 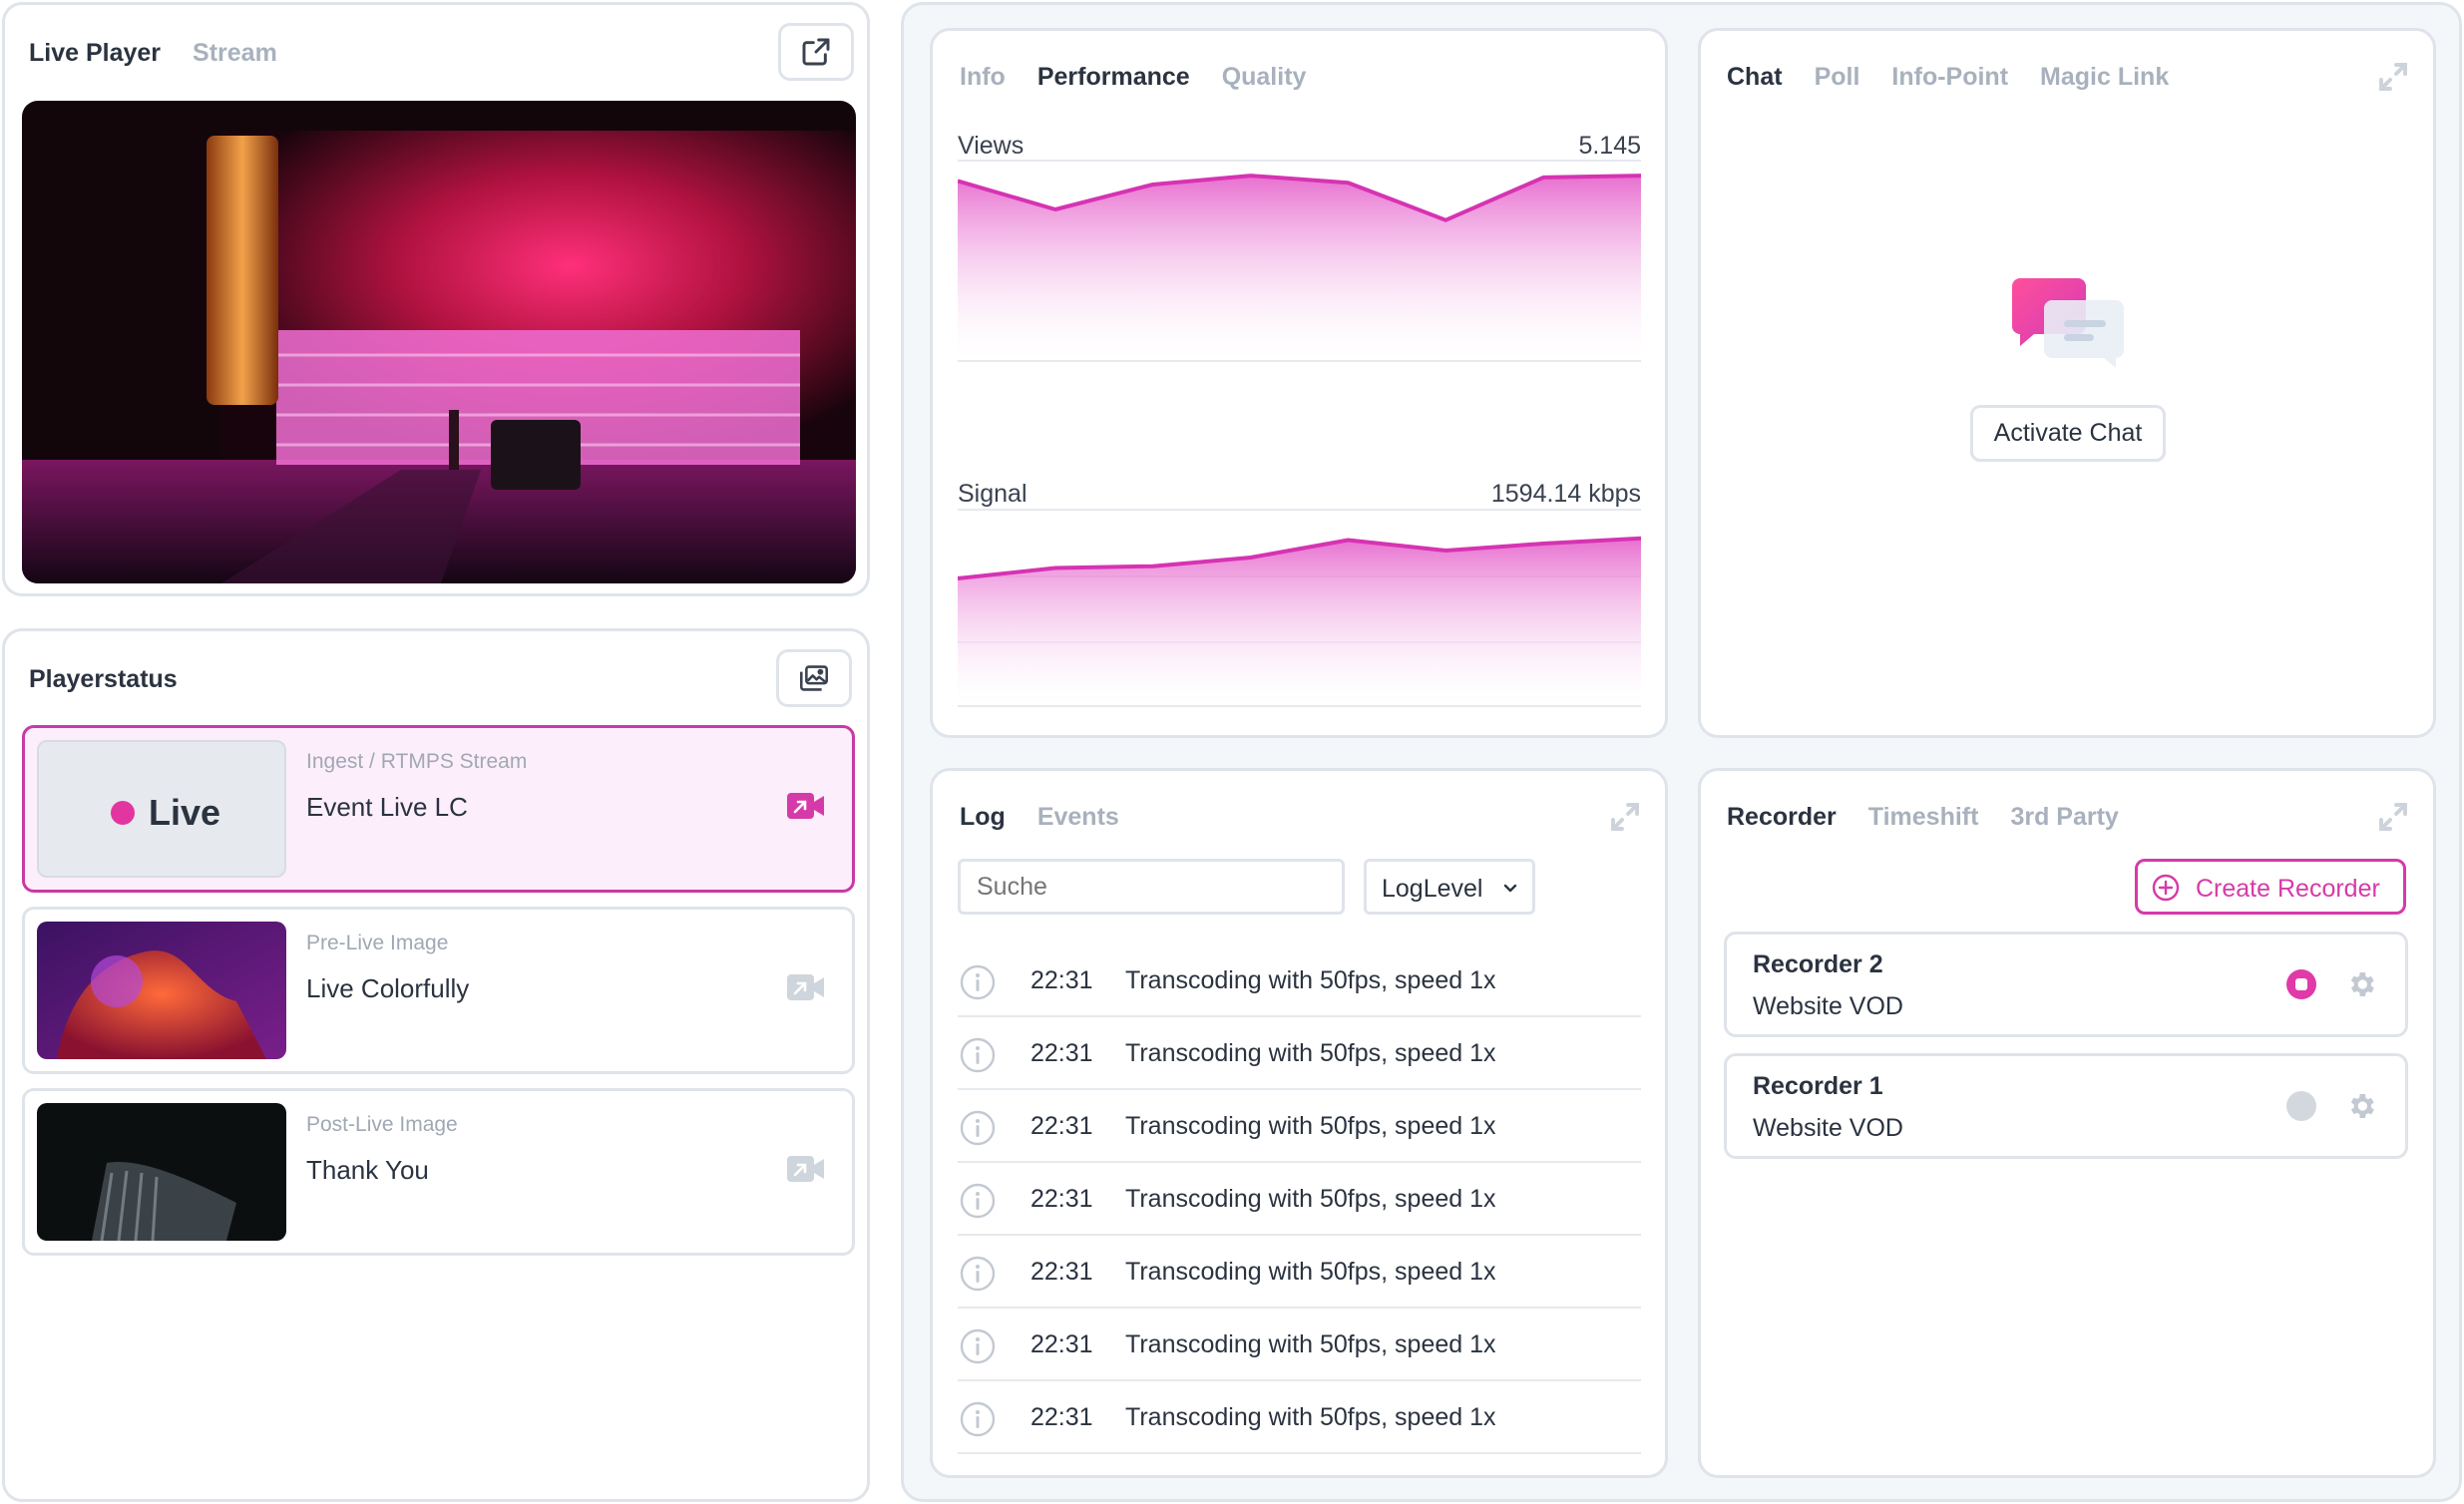 What do you see at coordinates (185, 812) in the screenshot?
I see `live-label: Live` at bounding box center [185, 812].